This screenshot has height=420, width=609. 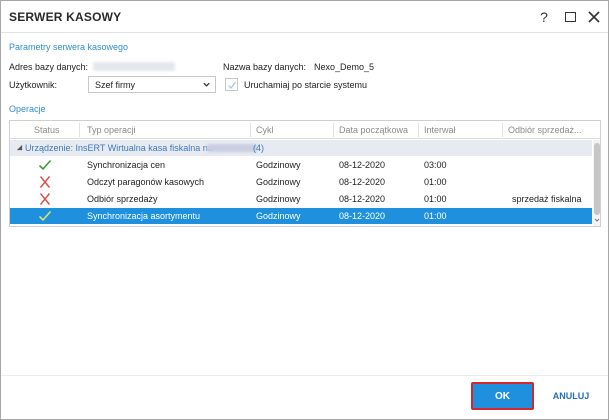 I want to click on ok-button: OK, so click(x=502, y=396).